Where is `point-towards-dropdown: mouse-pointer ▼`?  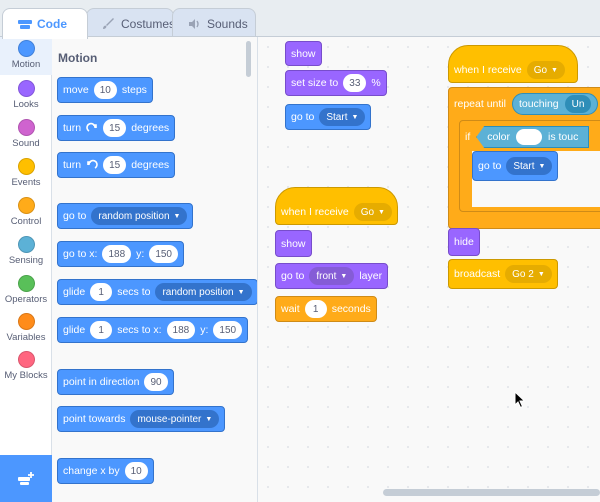 point-towards-dropdown: mouse-pointer ▼ is located at coordinates (175, 419).